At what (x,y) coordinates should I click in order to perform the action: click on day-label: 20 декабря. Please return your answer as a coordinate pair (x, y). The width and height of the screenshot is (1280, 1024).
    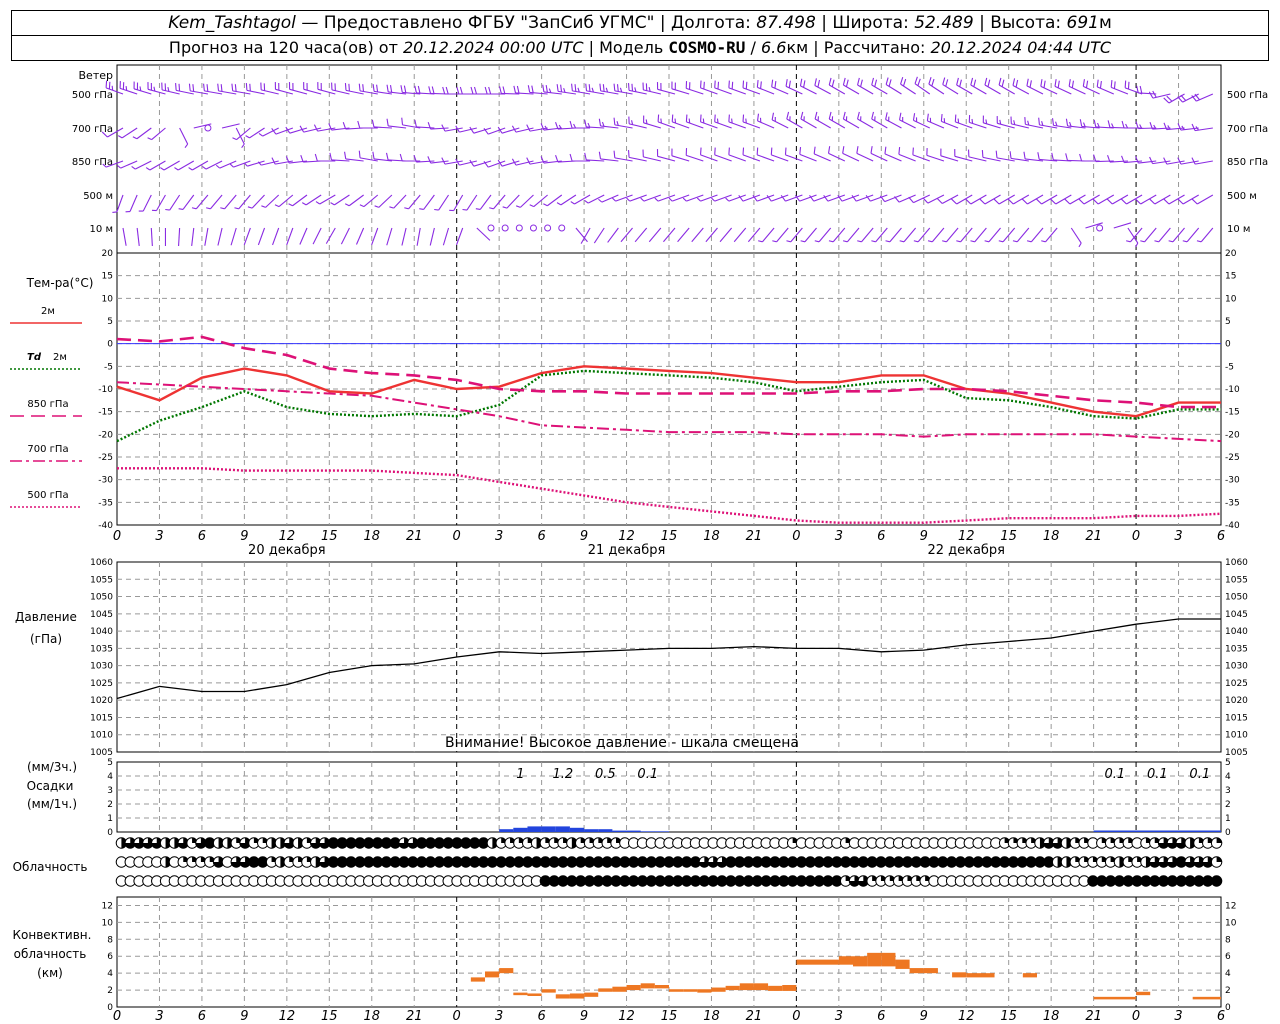
    Looking at the image, I should click on (287, 550).